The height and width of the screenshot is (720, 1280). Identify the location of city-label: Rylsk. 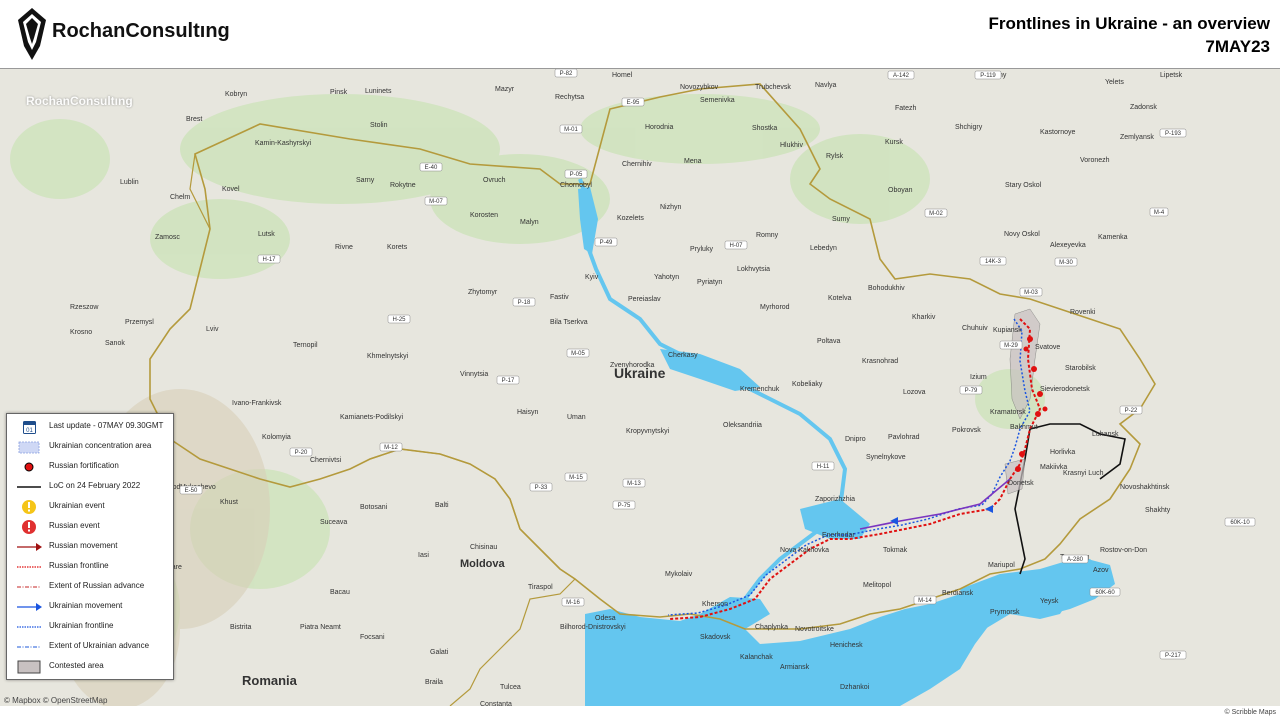
(835, 156).